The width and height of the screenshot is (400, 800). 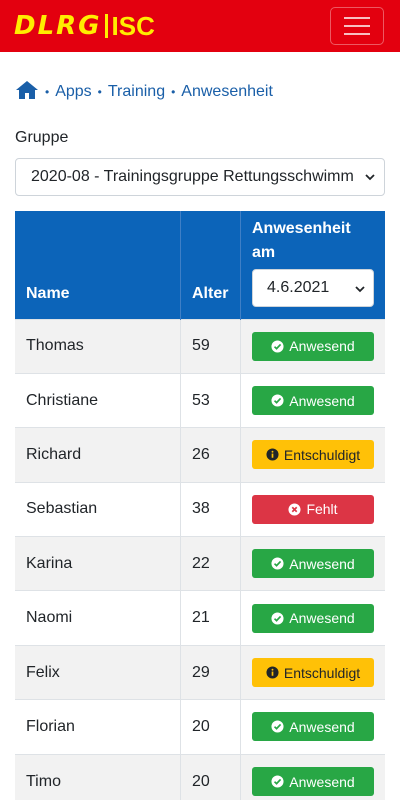 I want to click on status-button-absent: Fehlt, so click(x=313, y=509).